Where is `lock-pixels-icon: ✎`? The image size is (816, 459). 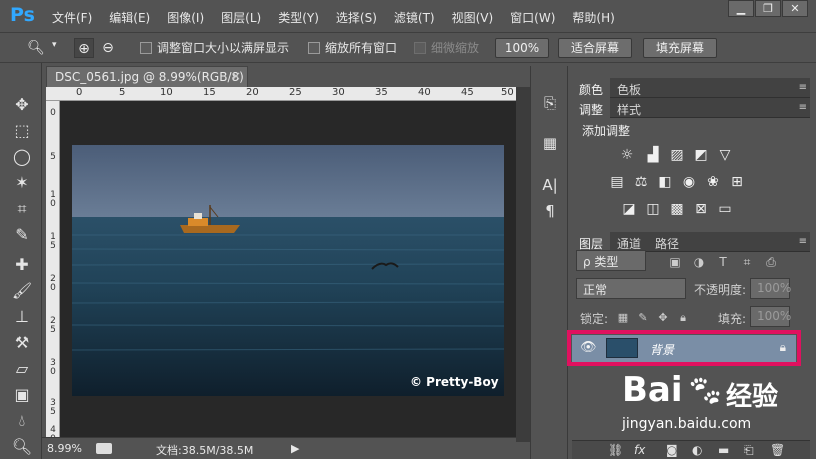 lock-pixels-icon: ✎ is located at coordinates (643, 318).